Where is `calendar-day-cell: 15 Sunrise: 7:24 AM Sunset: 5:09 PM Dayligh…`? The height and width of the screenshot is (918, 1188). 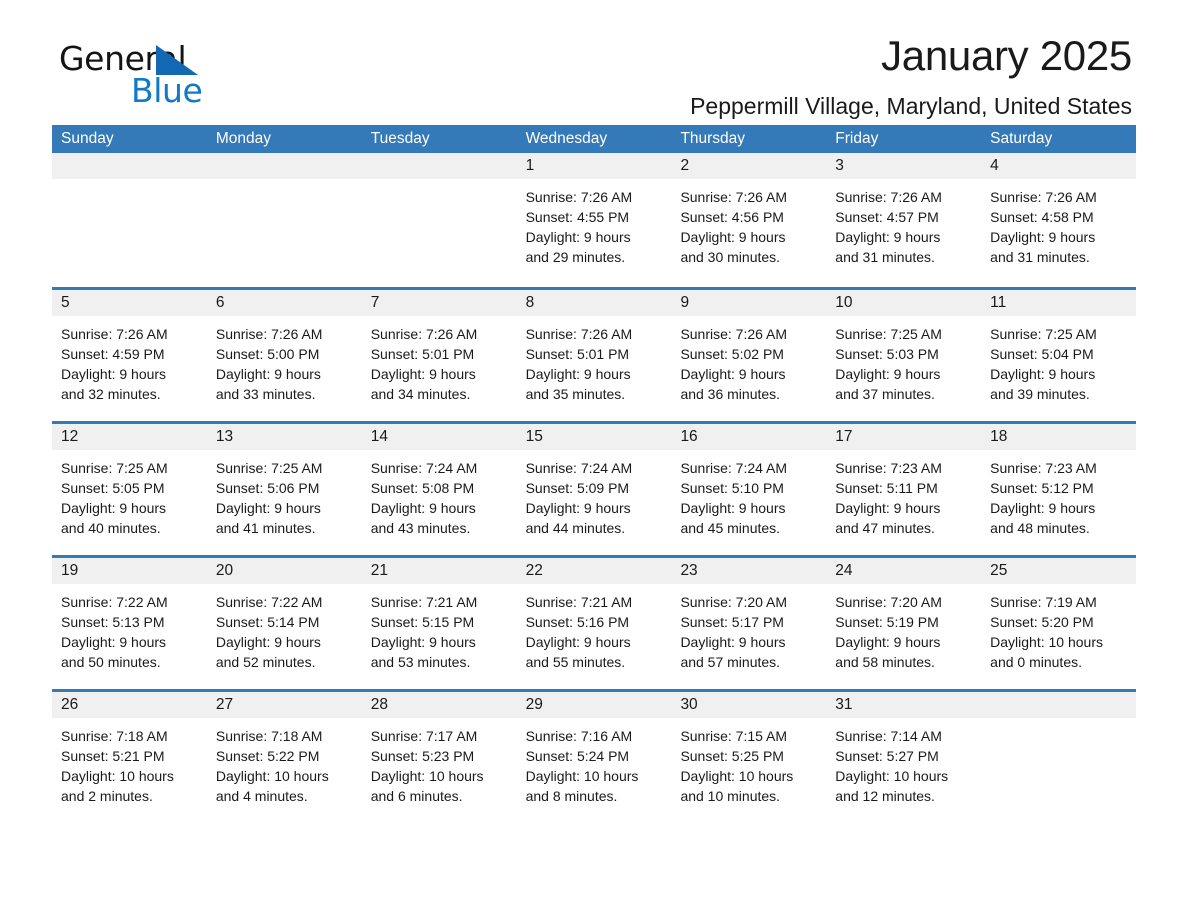 calendar-day-cell: 15 Sunrise: 7:24 AM Sunset: 5:09 PM Dayligh… is located at coordinates (594, 489).